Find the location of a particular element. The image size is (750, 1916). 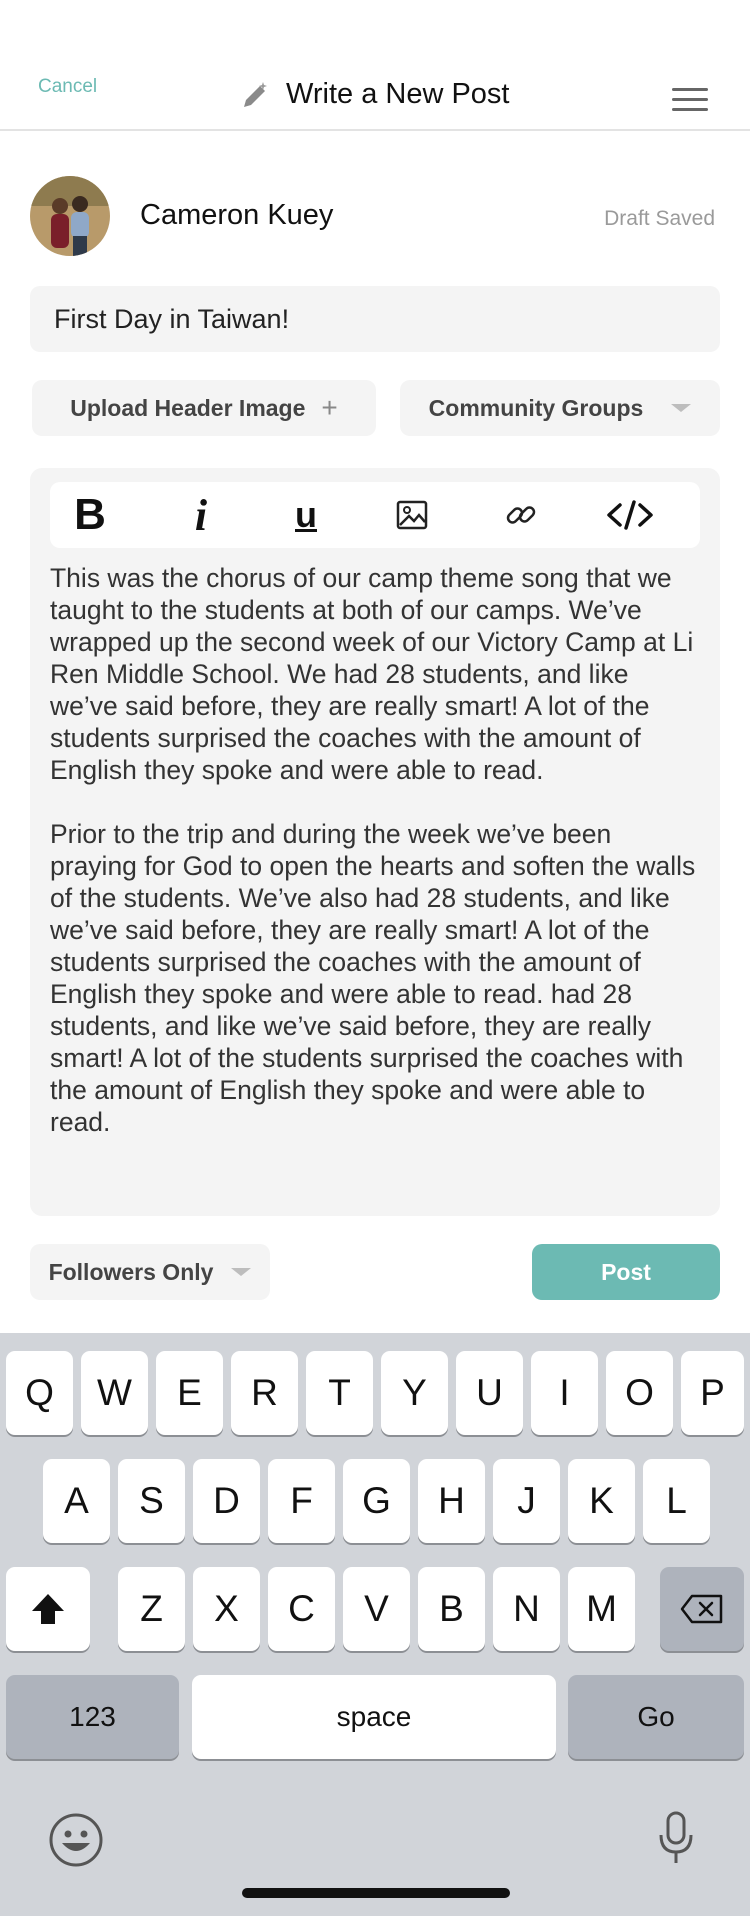

key-r: R is located at coordinates (264, 1393).